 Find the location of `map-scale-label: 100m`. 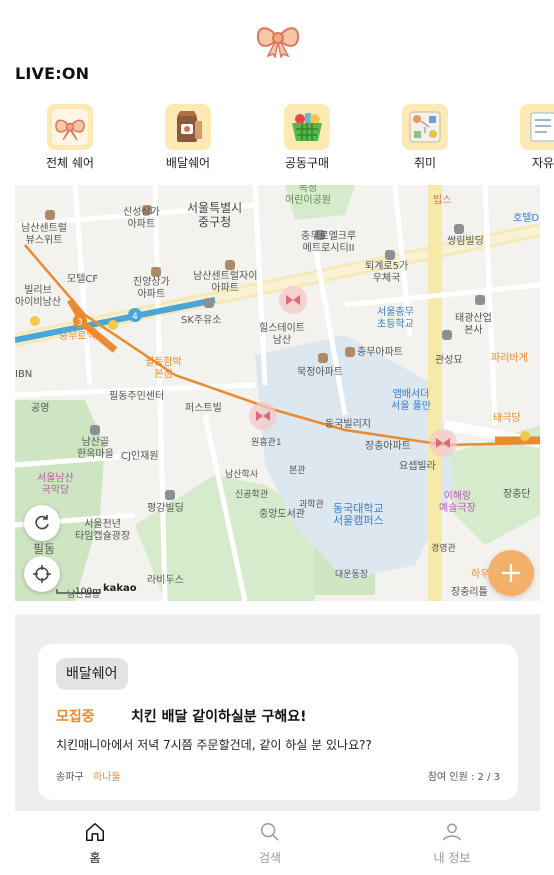

map-scale-label: 100m is located at coordinates (88, 592).